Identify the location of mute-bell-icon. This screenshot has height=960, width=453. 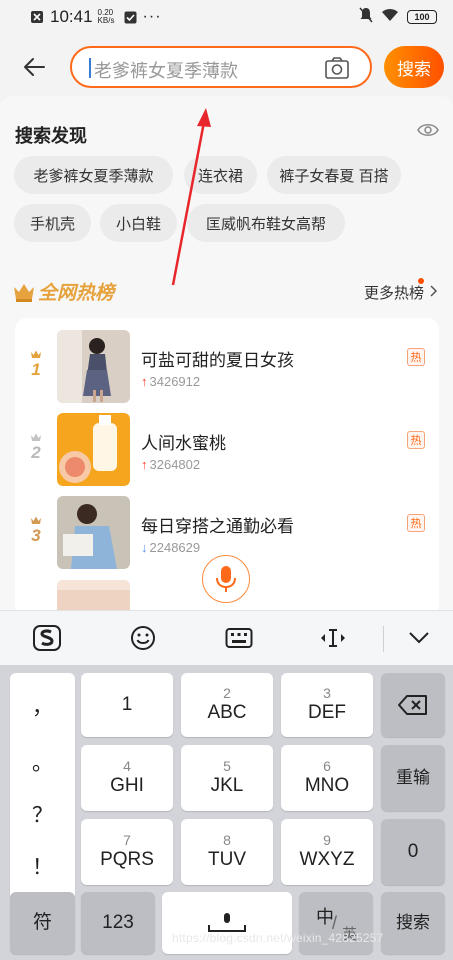
(366, 17).